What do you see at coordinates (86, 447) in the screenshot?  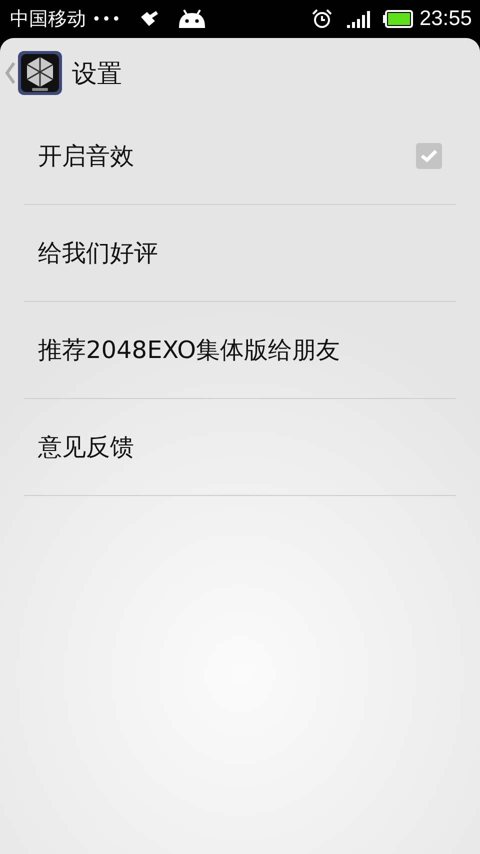 I see `setting-label: 意见反馈` at bounding box center [86, 447].